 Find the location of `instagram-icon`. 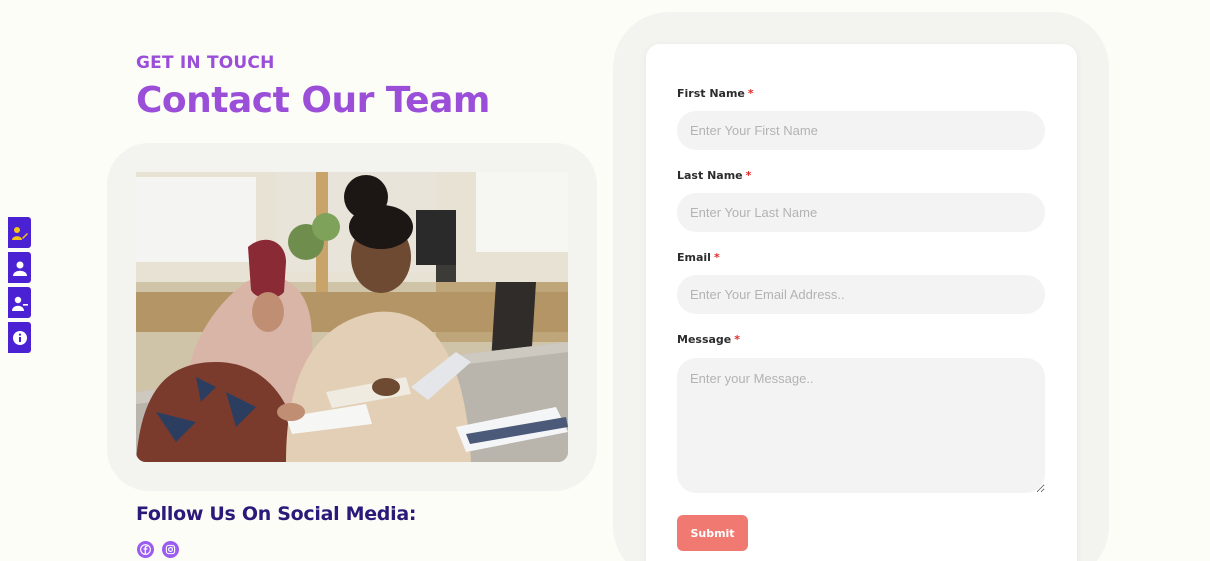

instagram-icon is located at coordinates (170, 549).